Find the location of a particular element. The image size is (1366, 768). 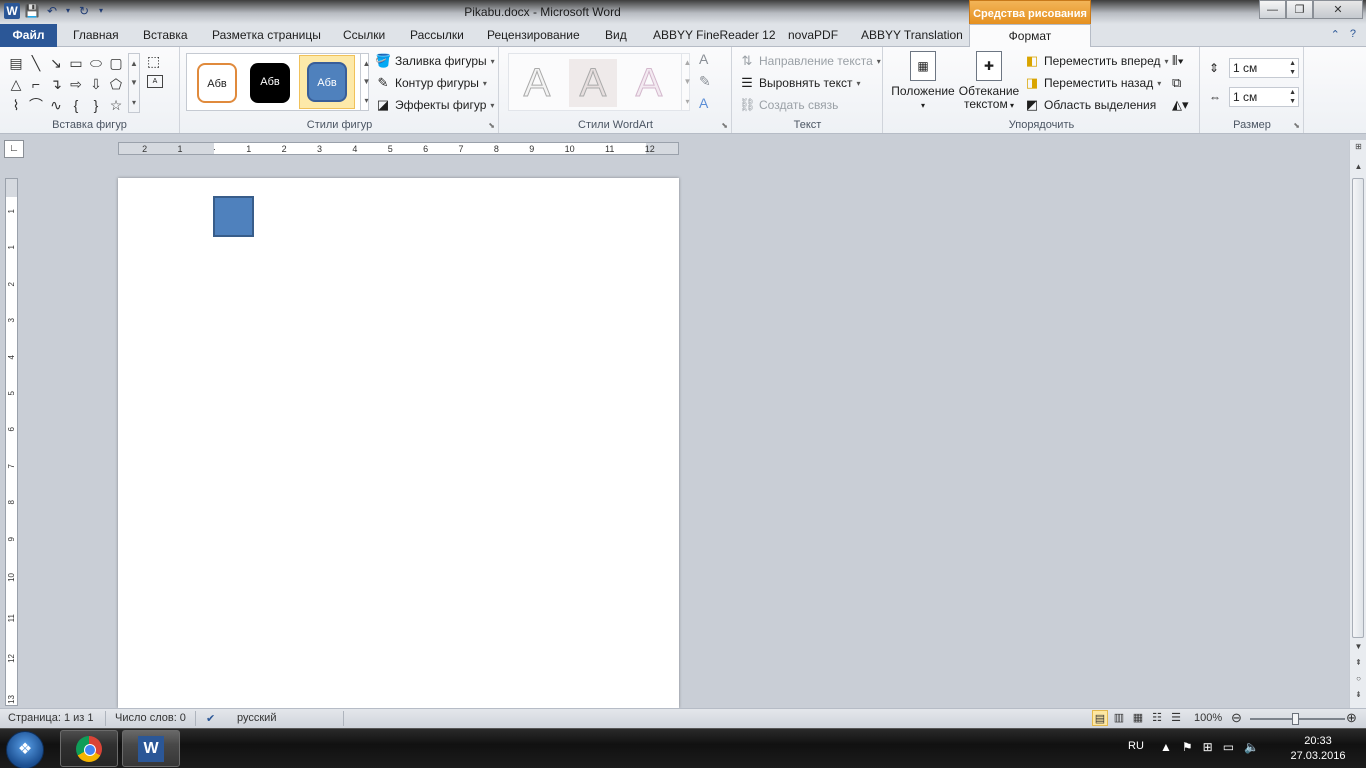

vertical-ruler: 1 1 2 3 4 5 6 7 8 9 10 11 12 13 is located at coordinates (11, 442).